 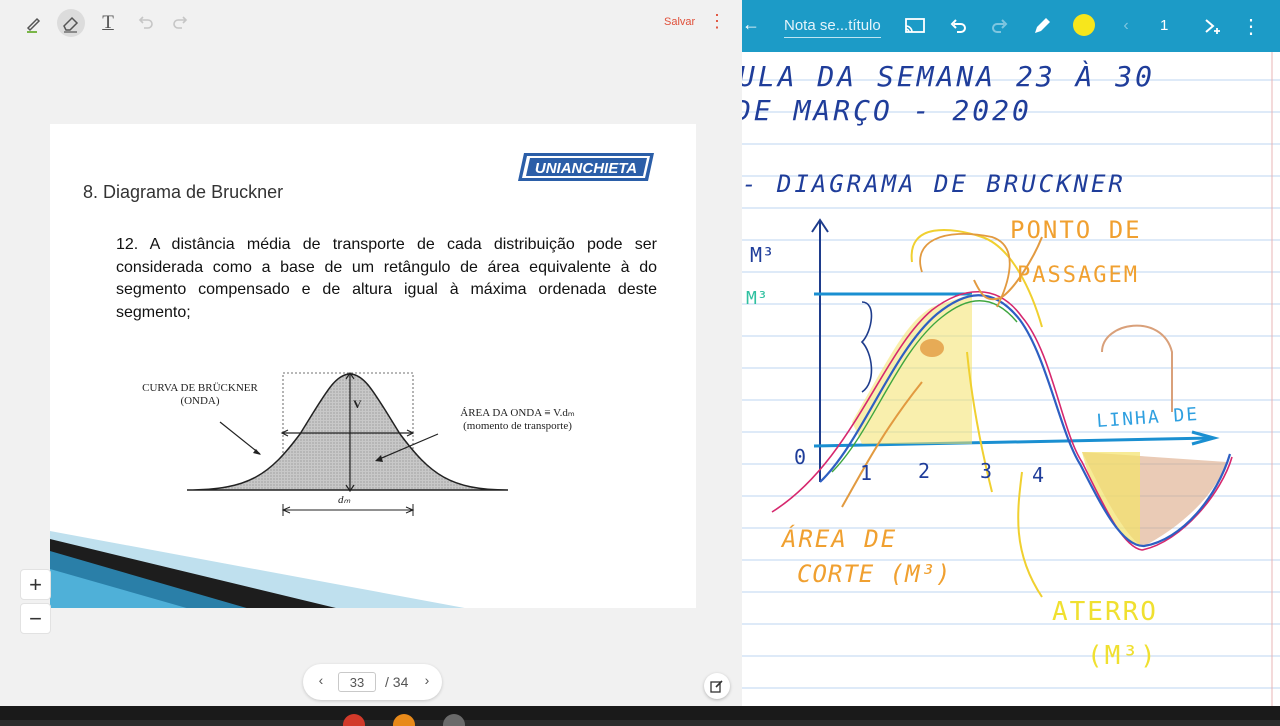 What do you see at coordinates (838, 538) in the screenshot?
I see `area-label: ÁREA DE` at bounding box center [838, 538].